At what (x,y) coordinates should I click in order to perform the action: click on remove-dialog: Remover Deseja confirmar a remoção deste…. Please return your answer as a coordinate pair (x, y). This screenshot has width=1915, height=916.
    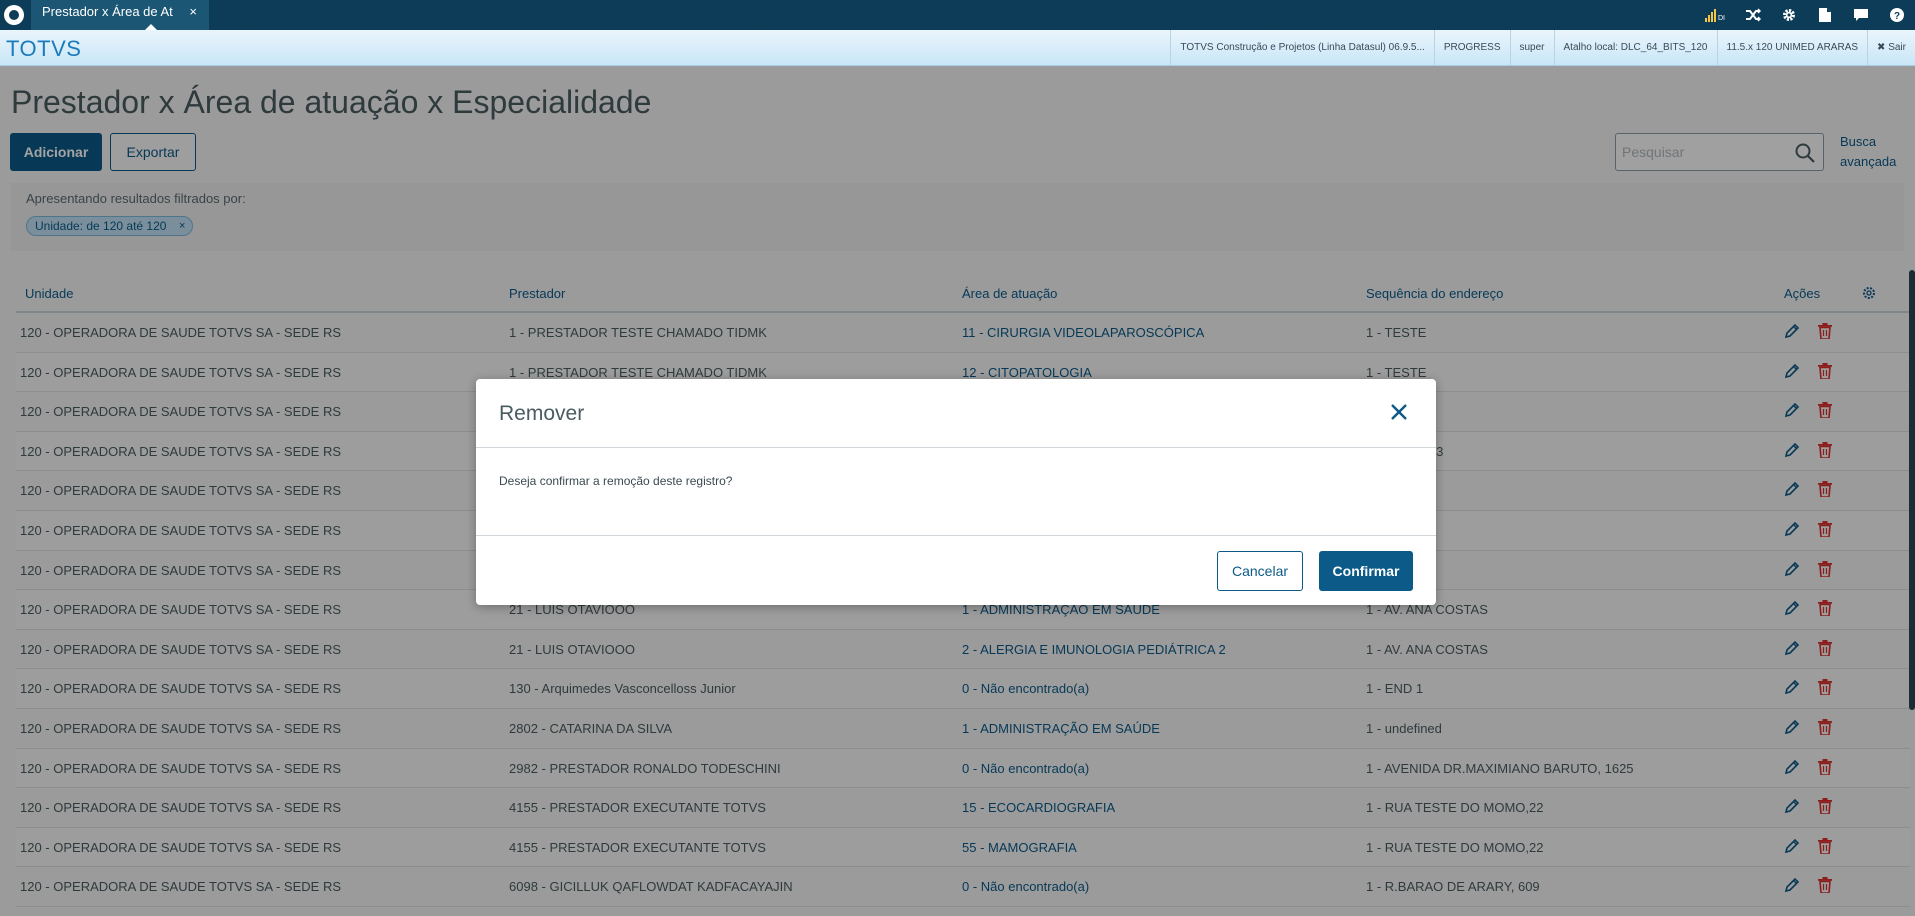
    Looking at the image, I should click on (956, 492).